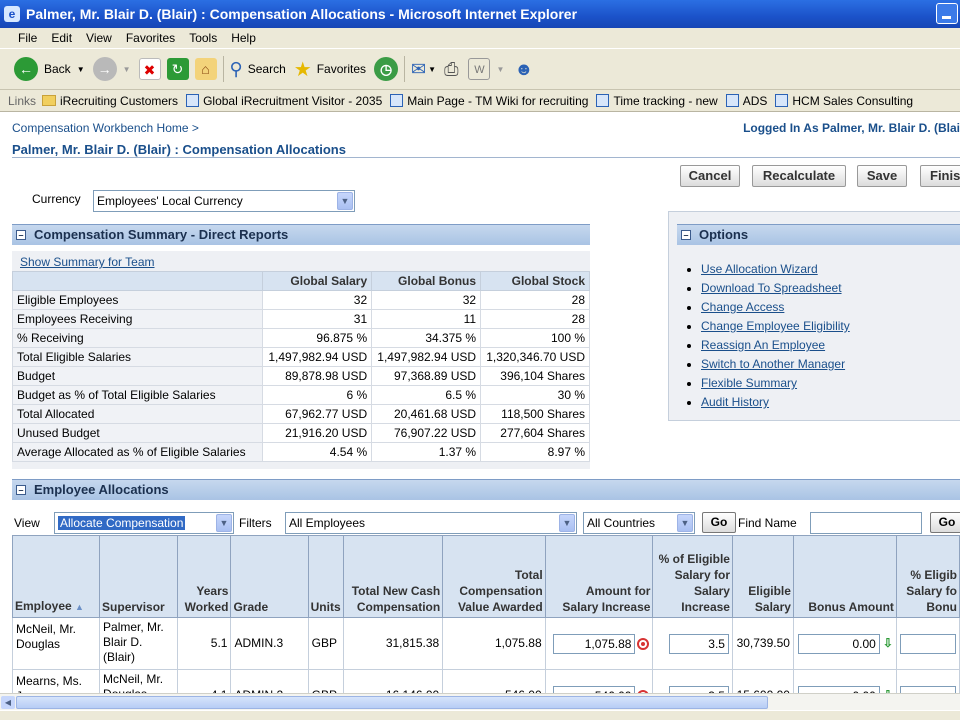 The width and height of the screenshot is (960, 720). What do you see at coordinates (523, 69) in the screenshot?
I see `messenger-icon: ☻` at bounding box center [523, 69].